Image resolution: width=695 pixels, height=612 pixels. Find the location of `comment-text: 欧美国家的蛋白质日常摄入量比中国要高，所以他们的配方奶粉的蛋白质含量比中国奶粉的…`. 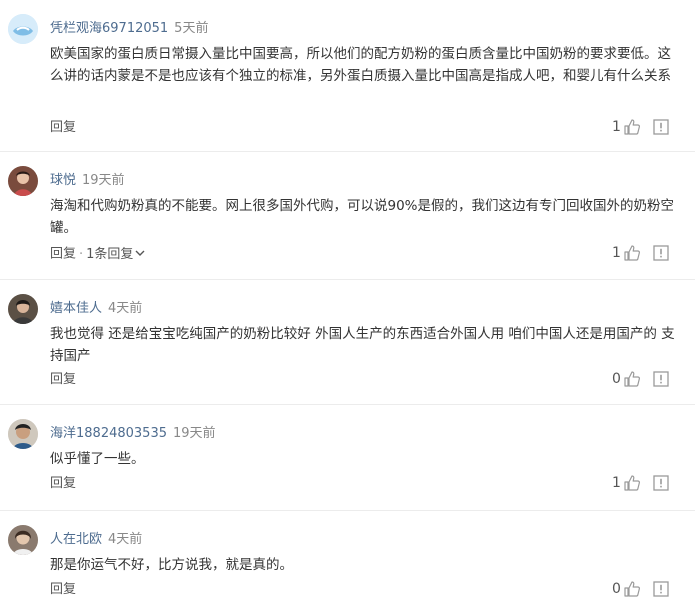

comment-text: 欧美国家的蛋白质日常摄入量比中国要高，所以他们的配方奶粉的蛋白质含量比中国奶粉的… is located at coordinates (360, 65).